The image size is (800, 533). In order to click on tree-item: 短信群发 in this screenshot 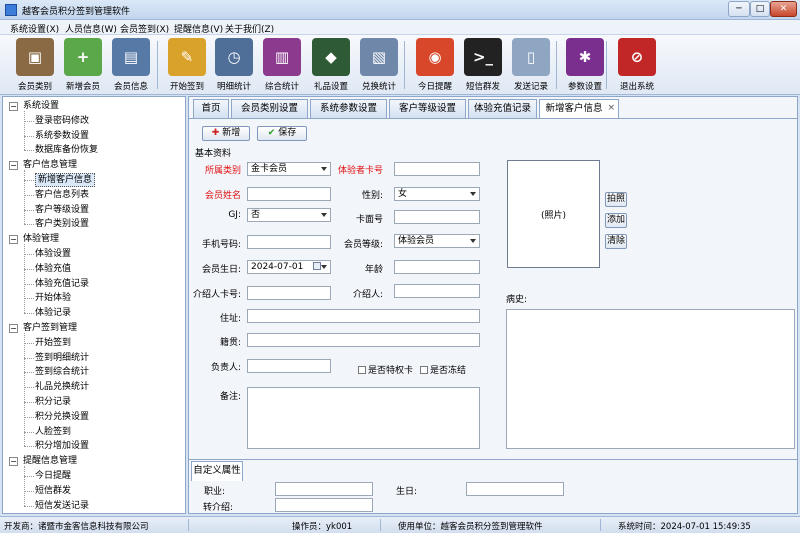, I will do `click(53, 491)`.